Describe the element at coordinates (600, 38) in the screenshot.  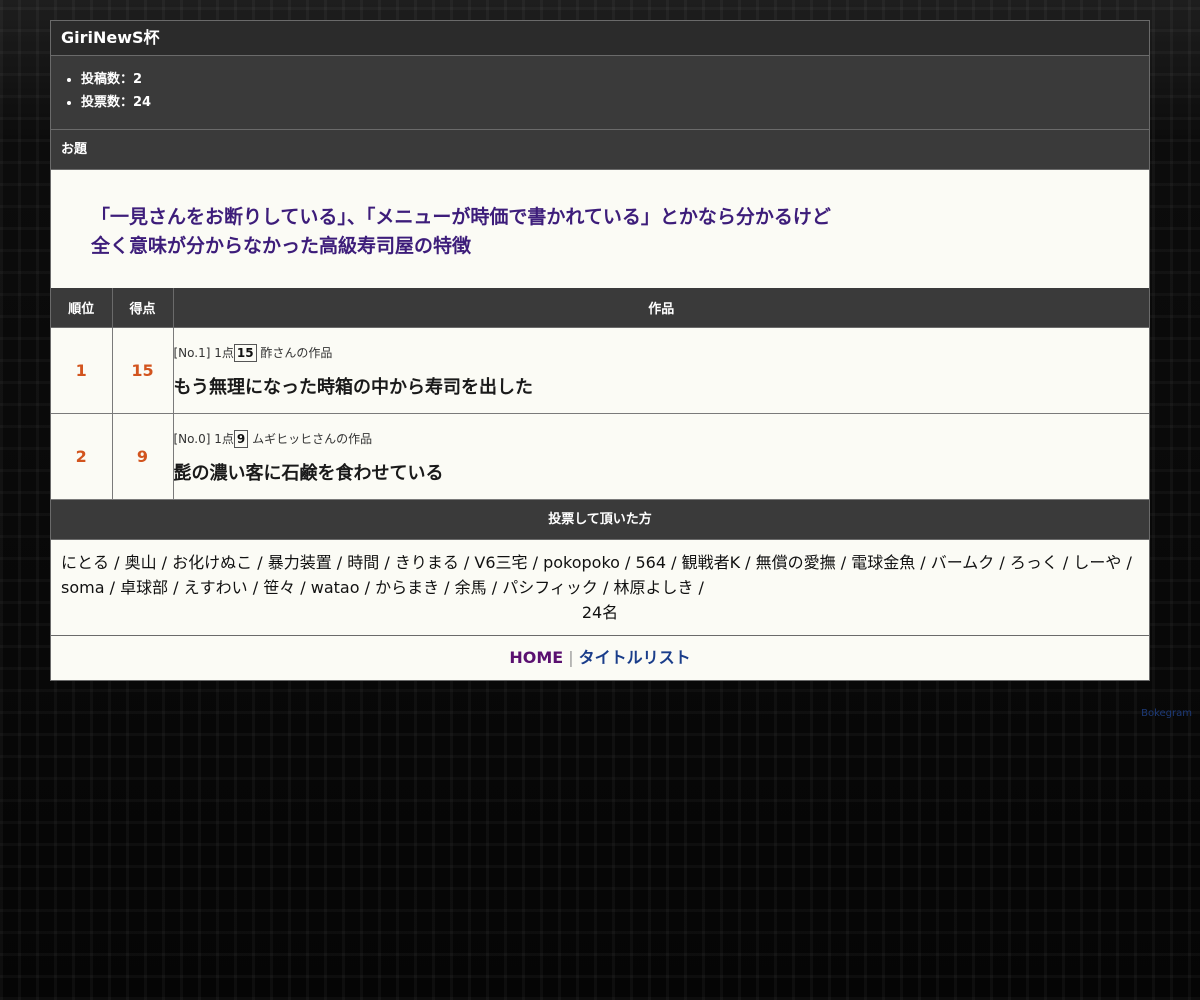
I see `page-title: GiriNewS杯` at that location.